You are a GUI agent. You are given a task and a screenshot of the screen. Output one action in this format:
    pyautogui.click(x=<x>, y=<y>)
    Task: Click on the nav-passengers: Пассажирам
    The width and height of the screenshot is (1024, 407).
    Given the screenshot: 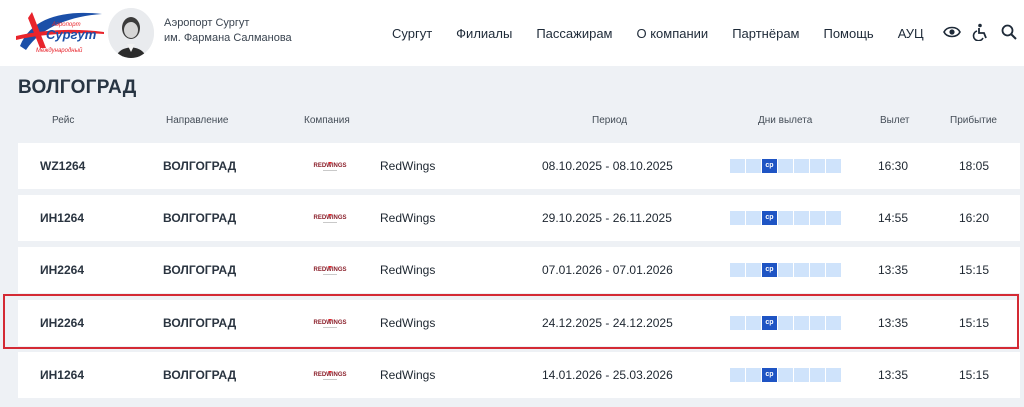 What is the action you would take?
    pyautogui.click(x=574, y=33)
    